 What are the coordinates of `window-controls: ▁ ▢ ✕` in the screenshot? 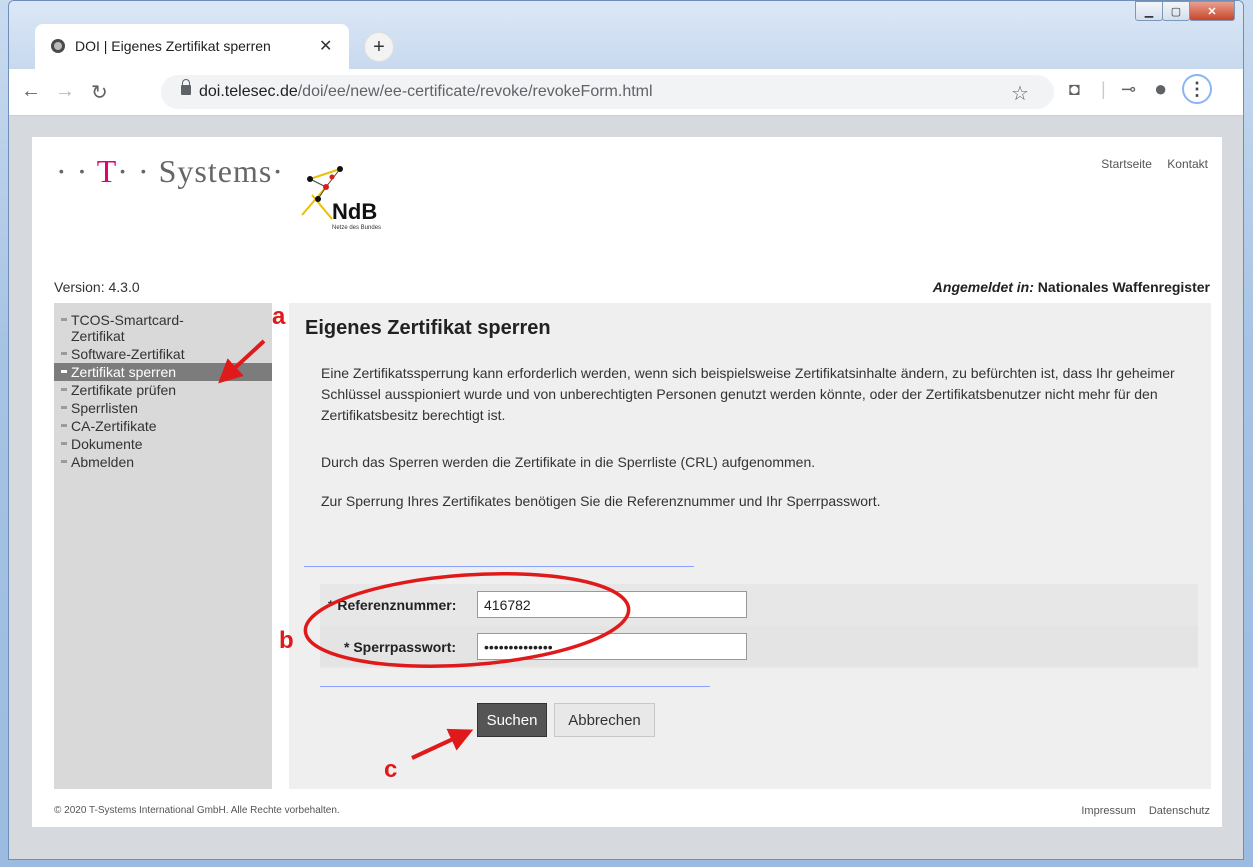 It's located at (1185, 11).